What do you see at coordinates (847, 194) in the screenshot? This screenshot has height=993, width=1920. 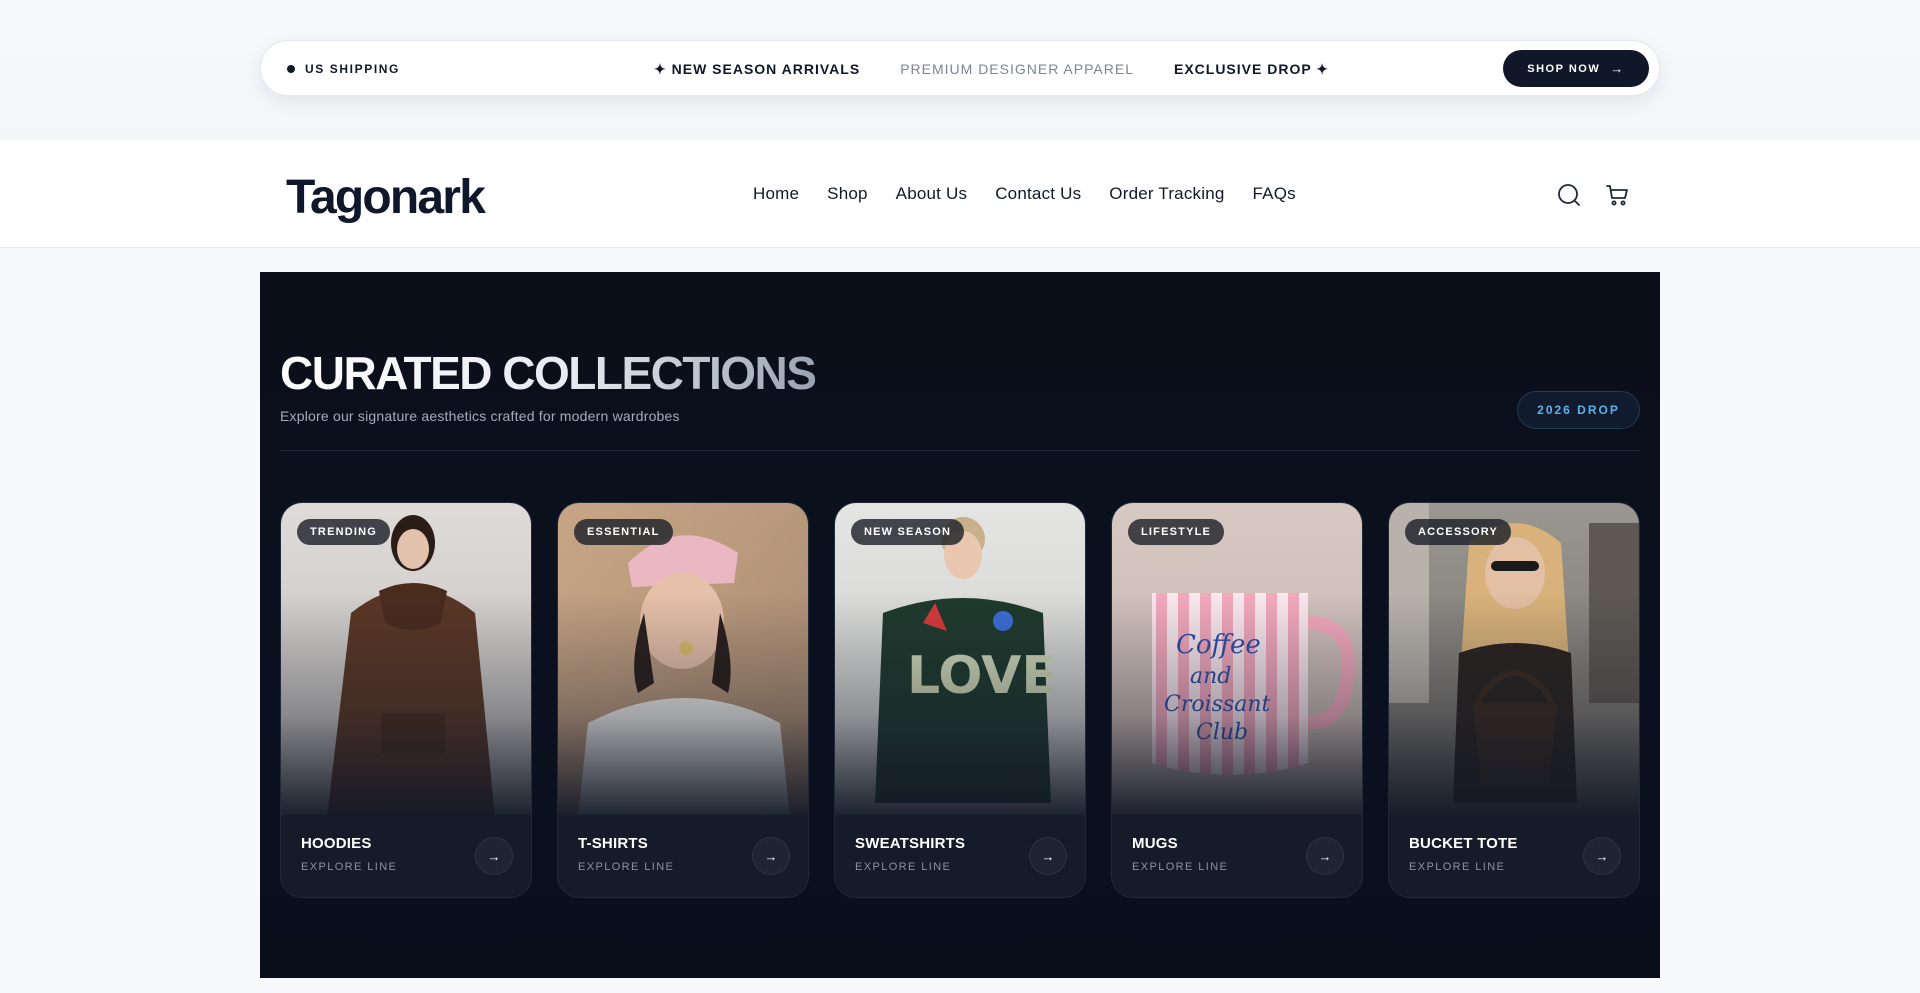 I see `nav-item-shop: Shop` at bounding box center [847, 194].